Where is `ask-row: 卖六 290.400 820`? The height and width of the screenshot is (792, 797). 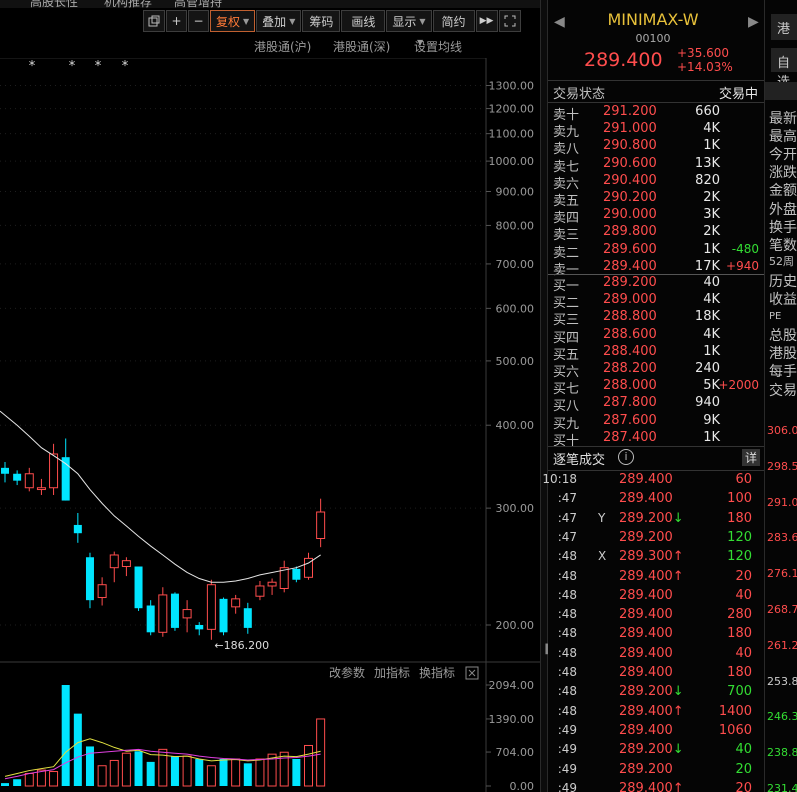 ask-row: 卖六 290.400 820 is located at coordinates (656, 182).